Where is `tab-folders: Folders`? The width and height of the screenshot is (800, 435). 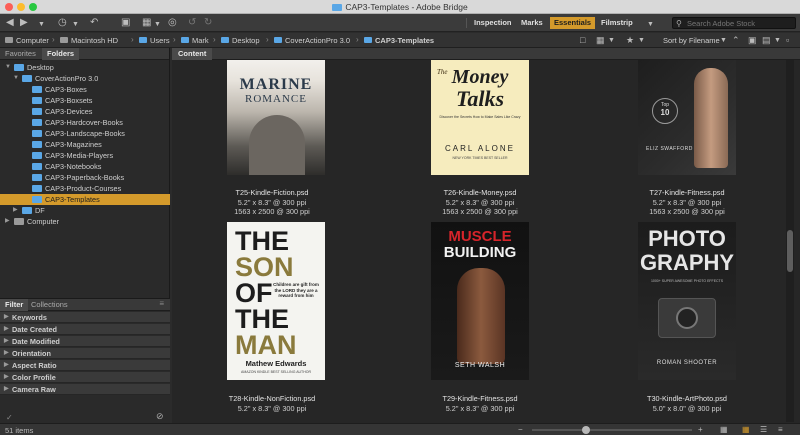
tab-folders: Folders is located at coordinates (61, 54).